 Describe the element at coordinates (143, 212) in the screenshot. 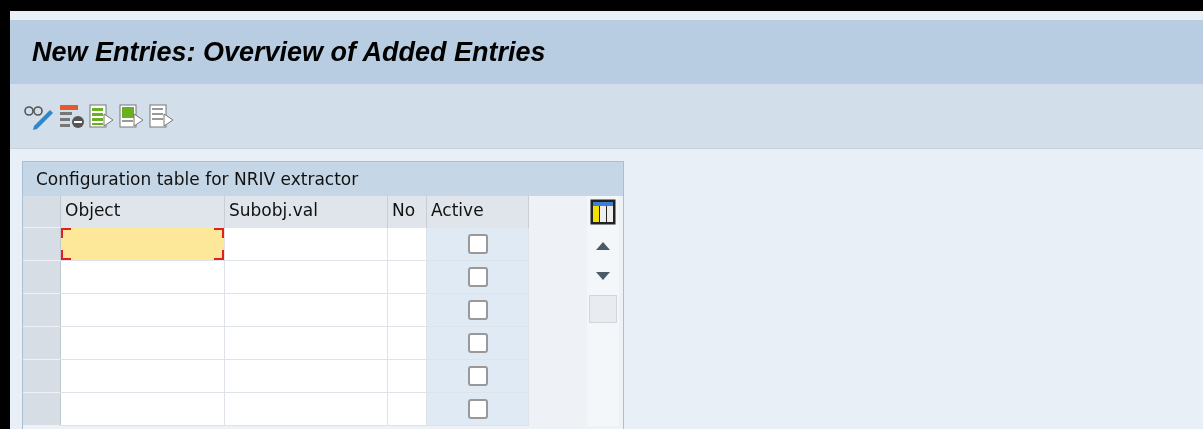

I see `column-header: Object` at that location.